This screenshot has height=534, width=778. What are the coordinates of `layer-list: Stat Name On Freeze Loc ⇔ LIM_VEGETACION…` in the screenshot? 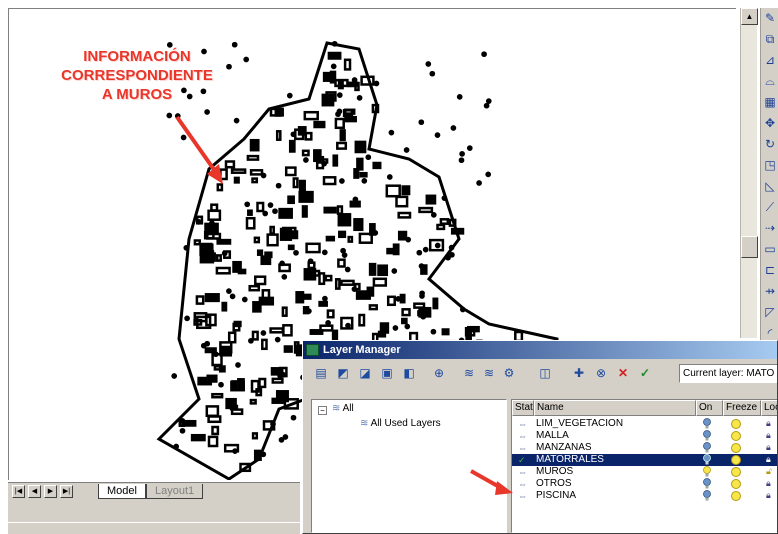 It's located at (644, 466).